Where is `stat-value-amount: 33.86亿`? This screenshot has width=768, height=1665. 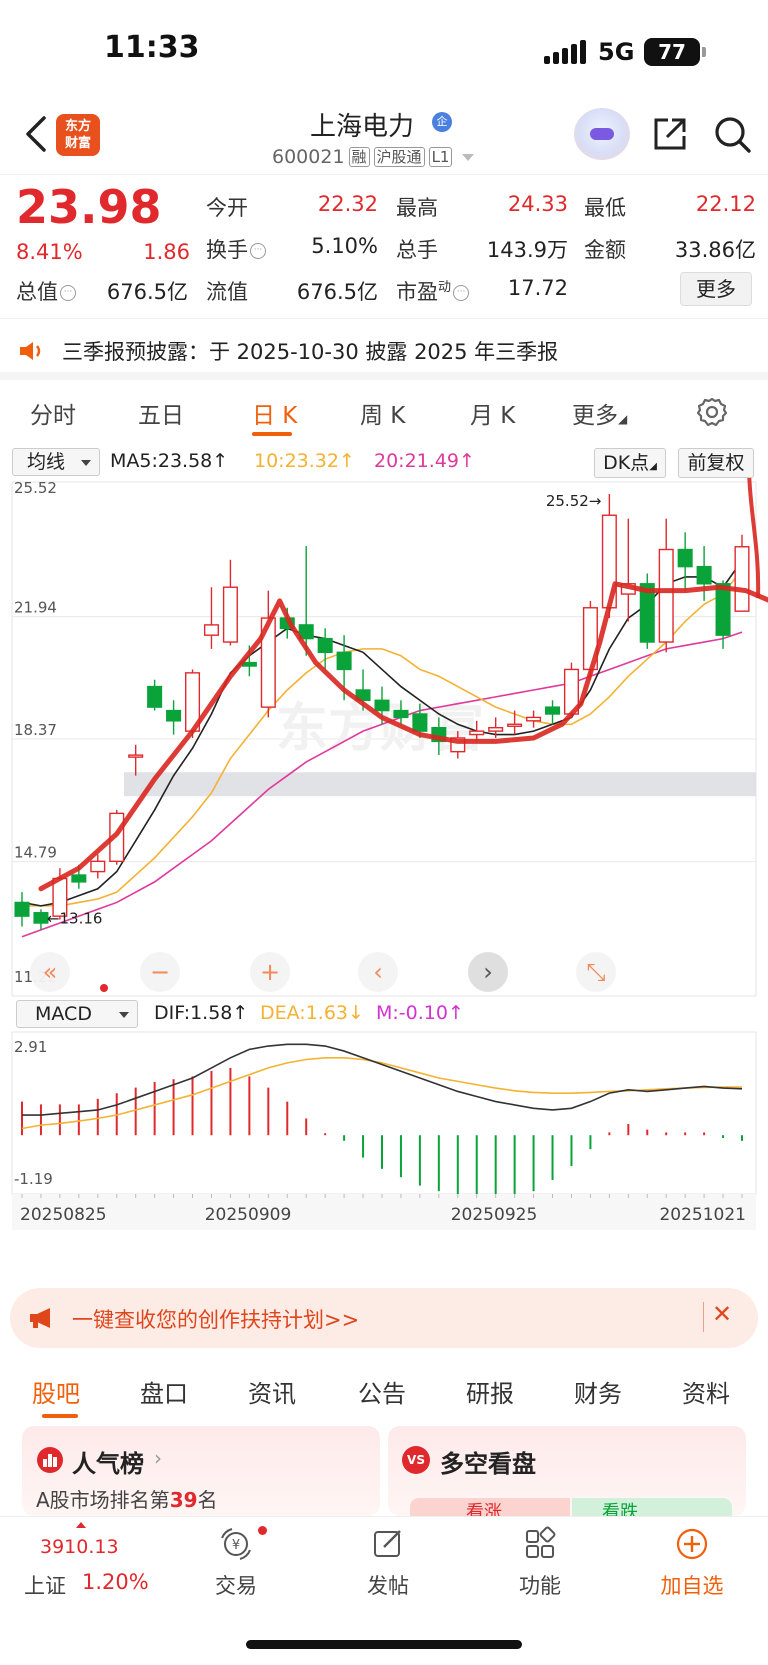
stat-value-amount: 33.86亿 is located at coordinates (715, 250).